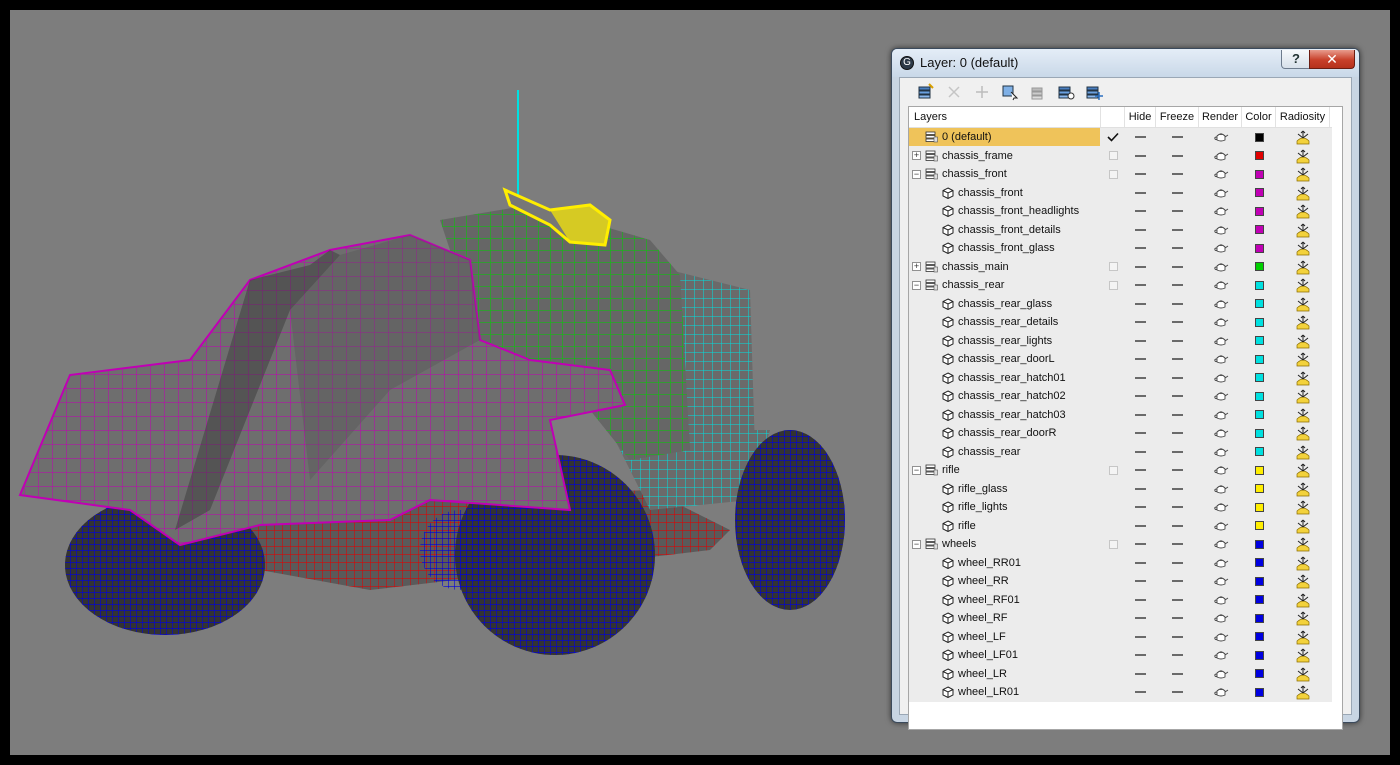  I want to click on row-name-cell: + chassis_frame, so click(1004, 156).